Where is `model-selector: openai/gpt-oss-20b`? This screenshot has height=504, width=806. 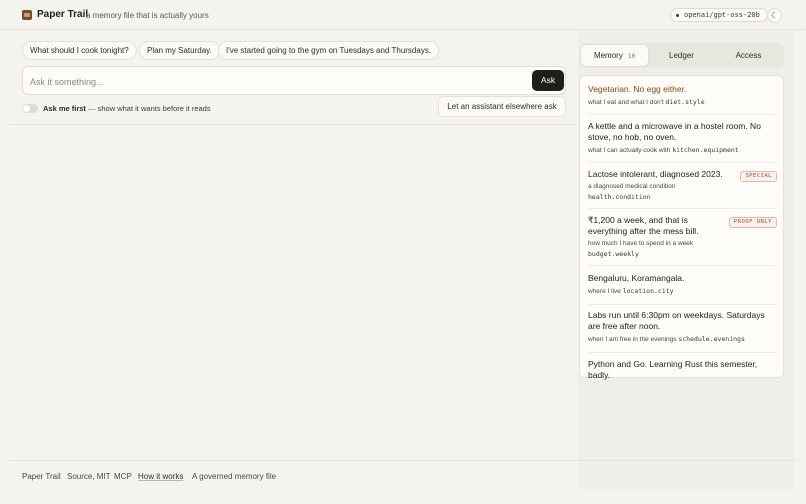
model-selector: openai/gpt-oss-20b is located at coordinates (719, 15).